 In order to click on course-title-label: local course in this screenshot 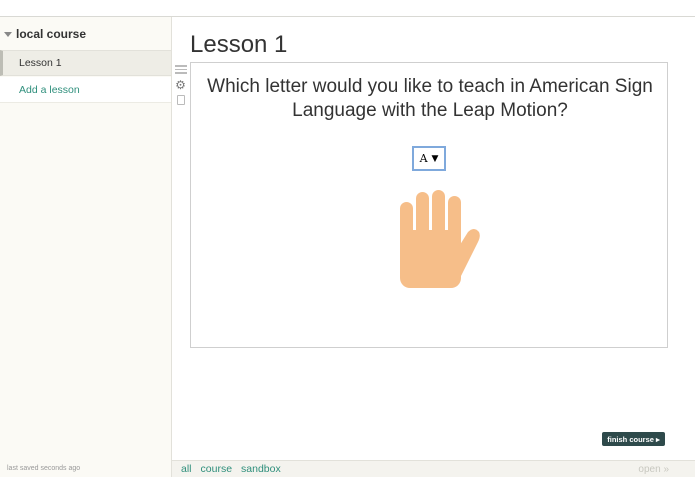, I will do `click(51, 34)`.